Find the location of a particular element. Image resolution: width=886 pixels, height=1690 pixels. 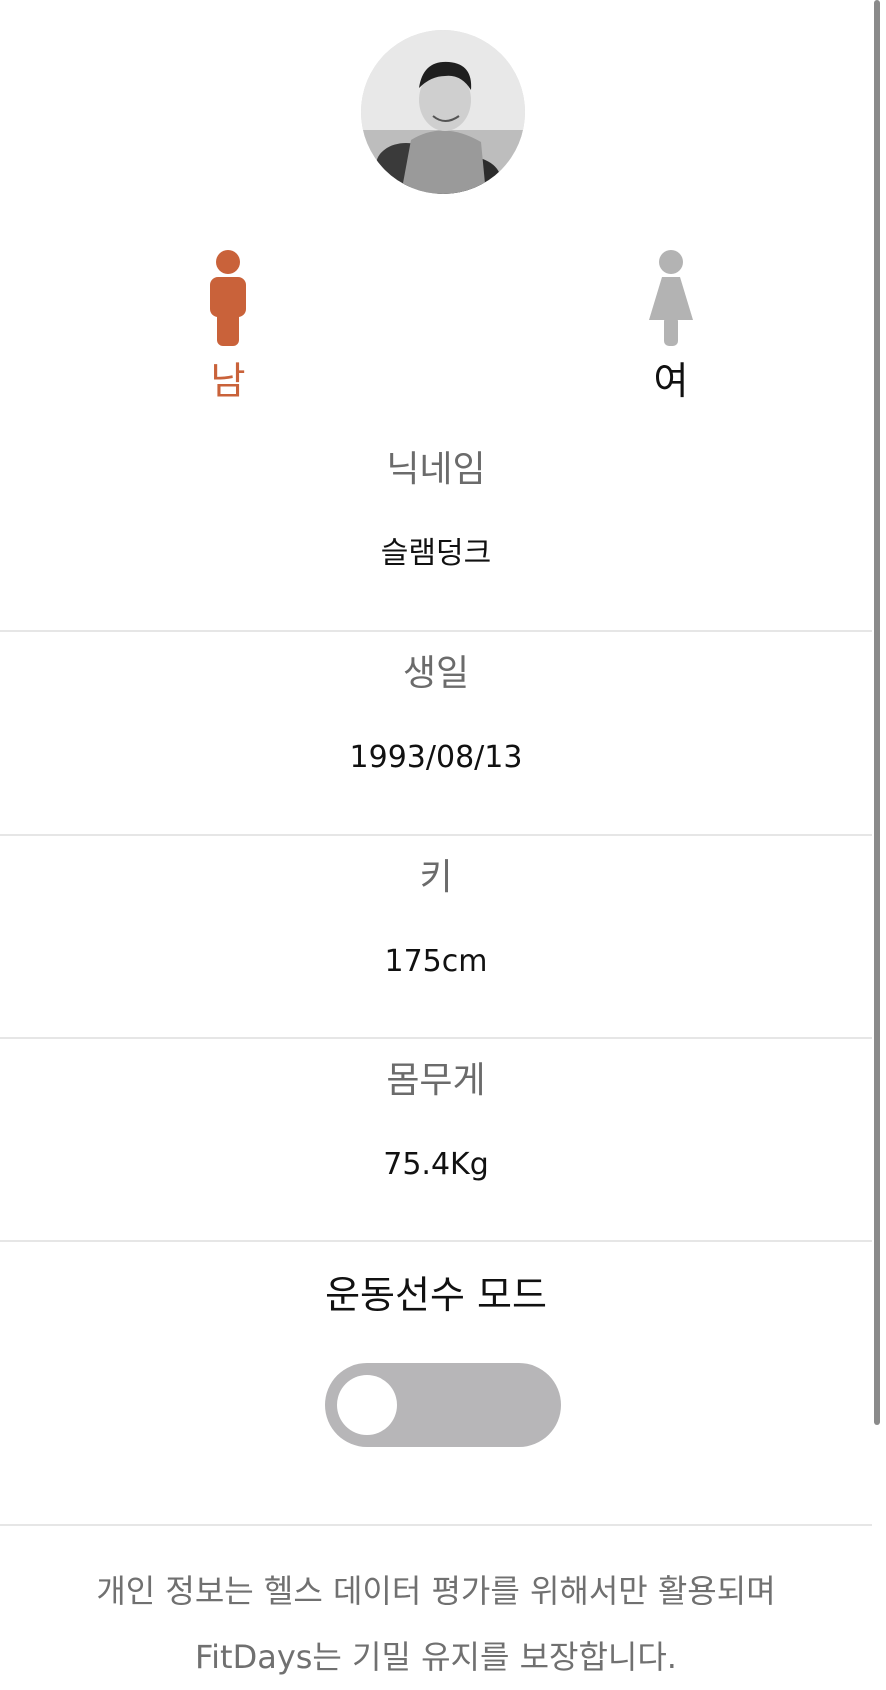

gender-female-option: 여 is located at coordinates (671, 327).